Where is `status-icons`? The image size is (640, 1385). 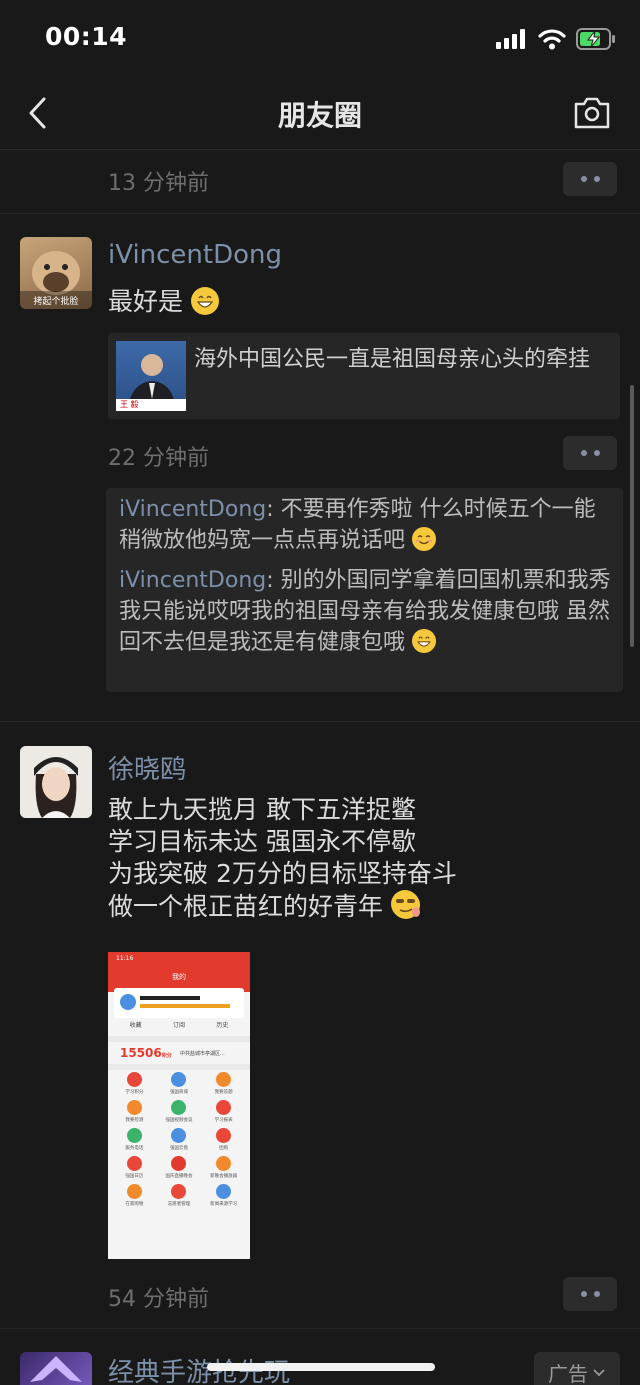 status-icons is located at coordinates (556, 39).